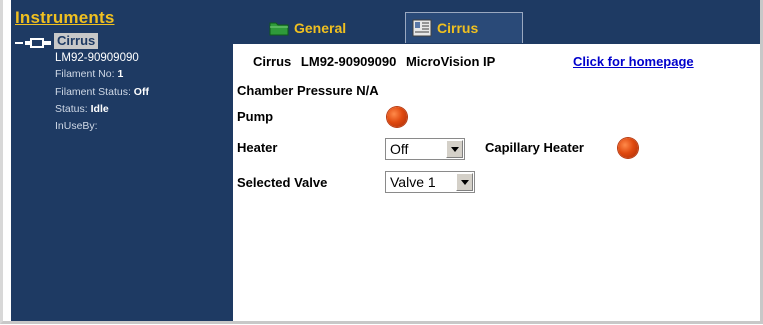 The image size is (763, 325). What do you see at coordinates (399, 149) in the screenshot?
I see `heater-select-value: Off` at bounding box center [399, 149].